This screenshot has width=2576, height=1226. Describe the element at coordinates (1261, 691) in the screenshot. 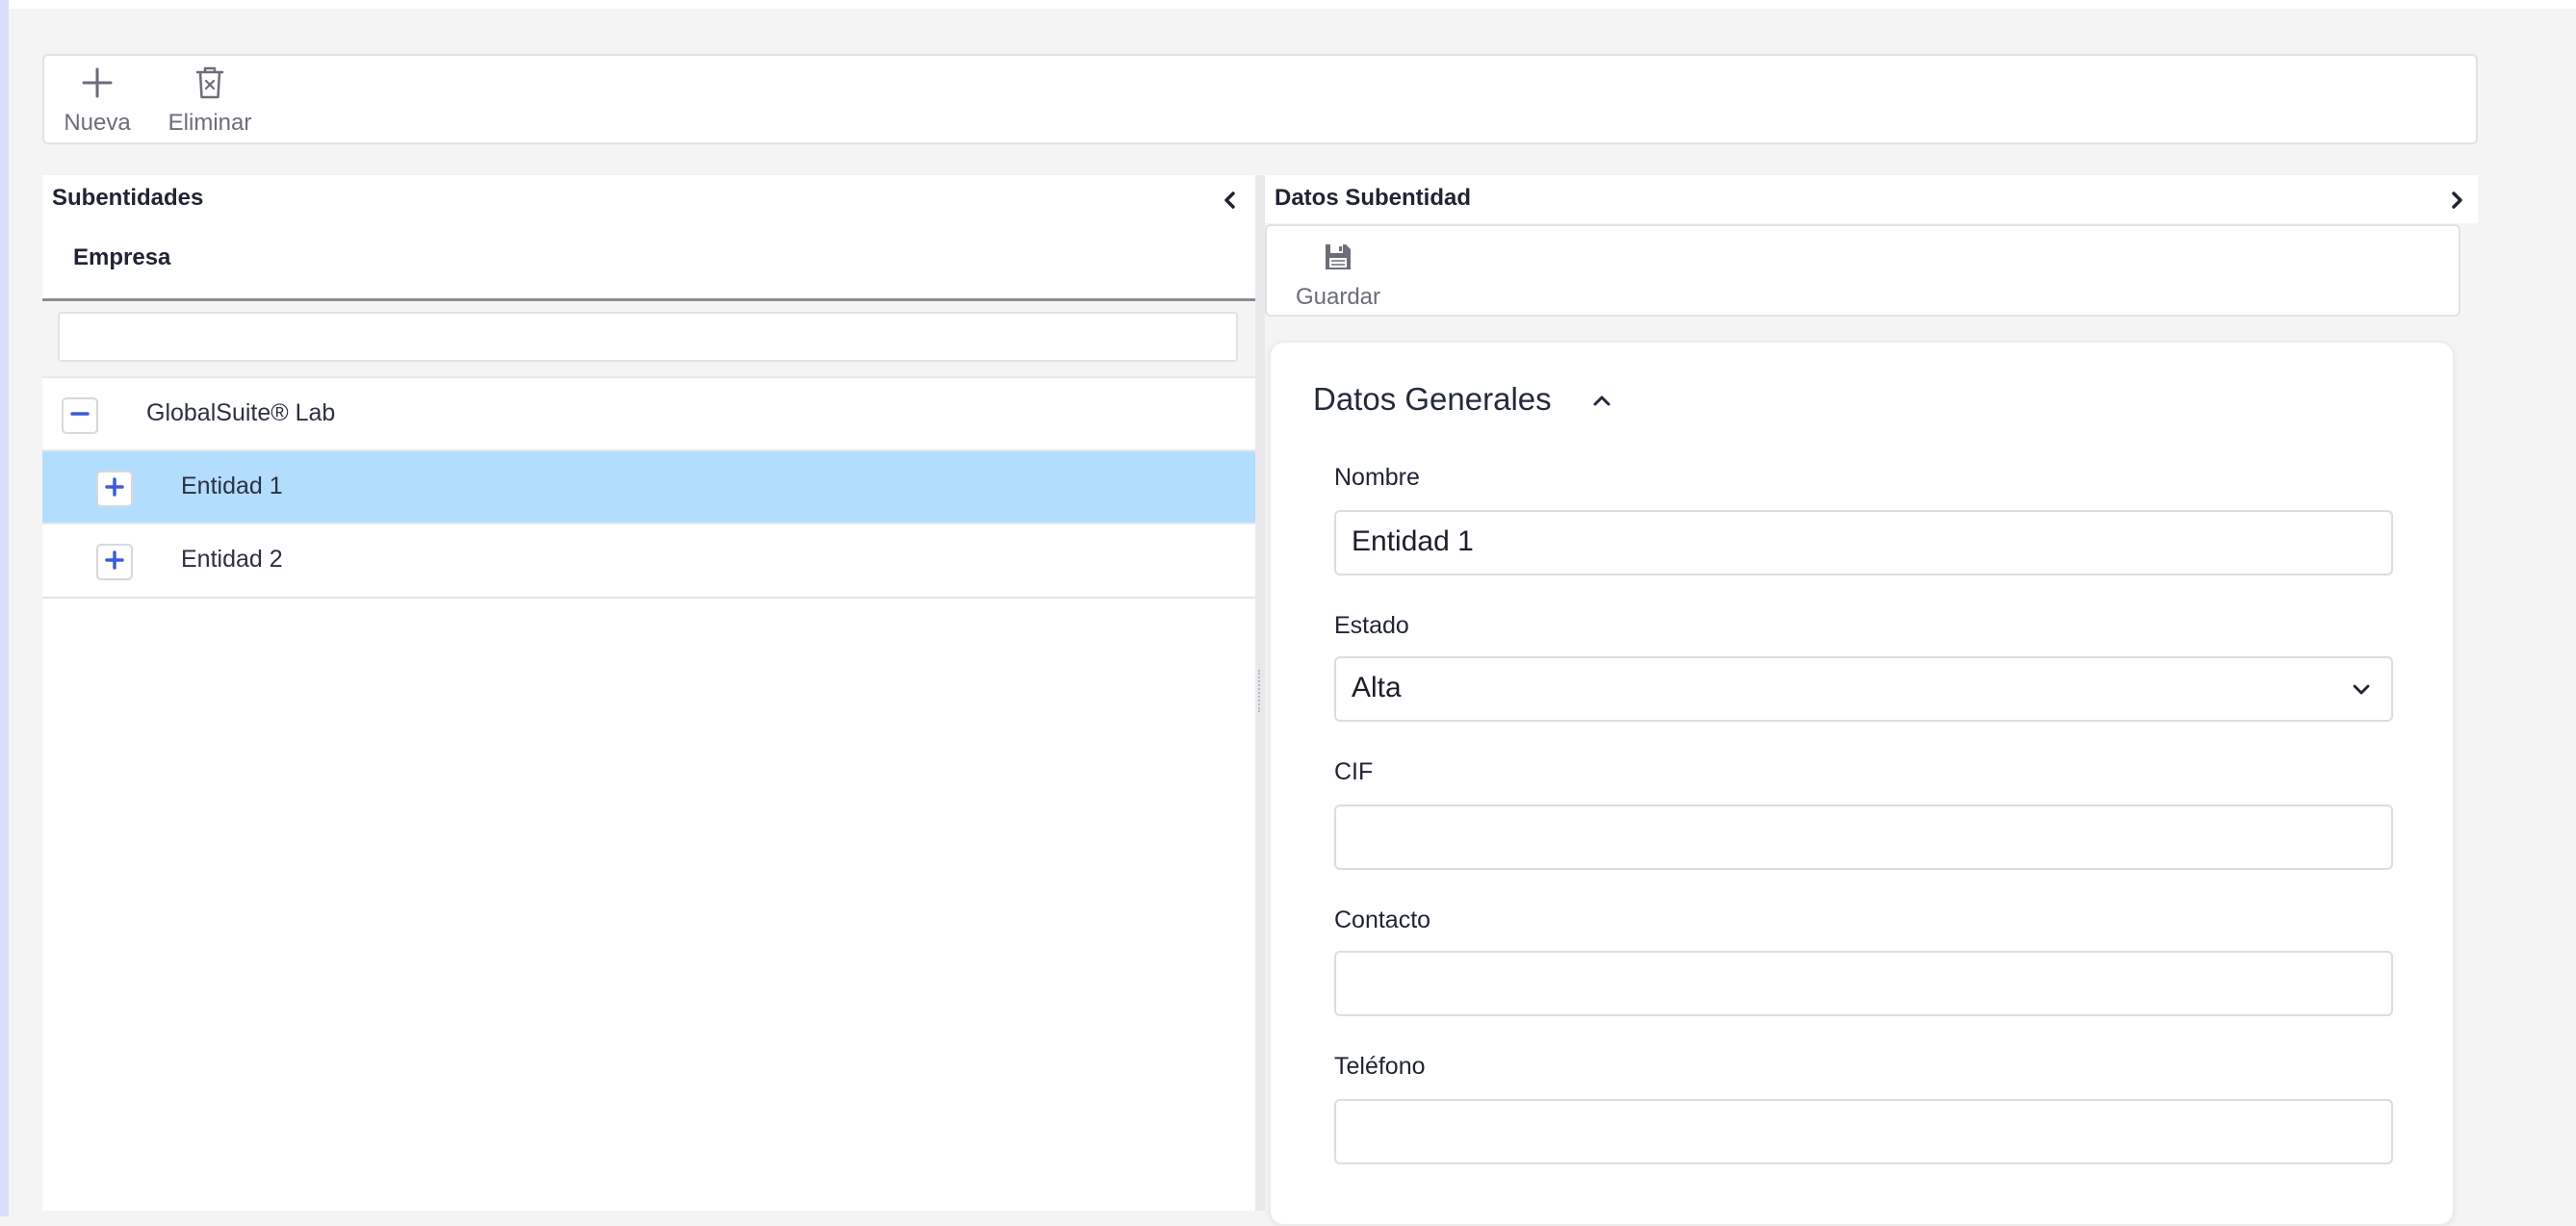

I see `splitter-handle-icon` at that location.